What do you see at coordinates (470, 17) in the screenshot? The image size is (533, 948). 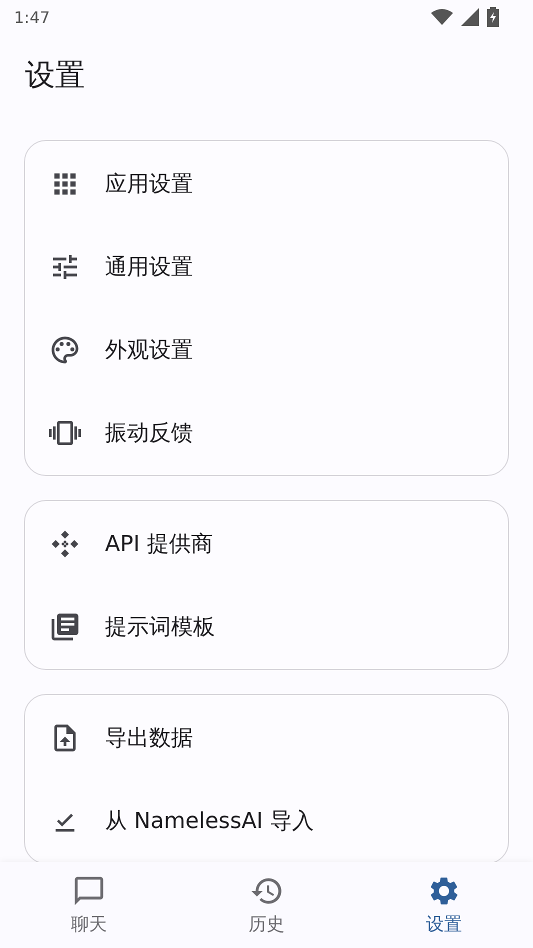 I see `signal-icon` at bounding box center [470, 17].